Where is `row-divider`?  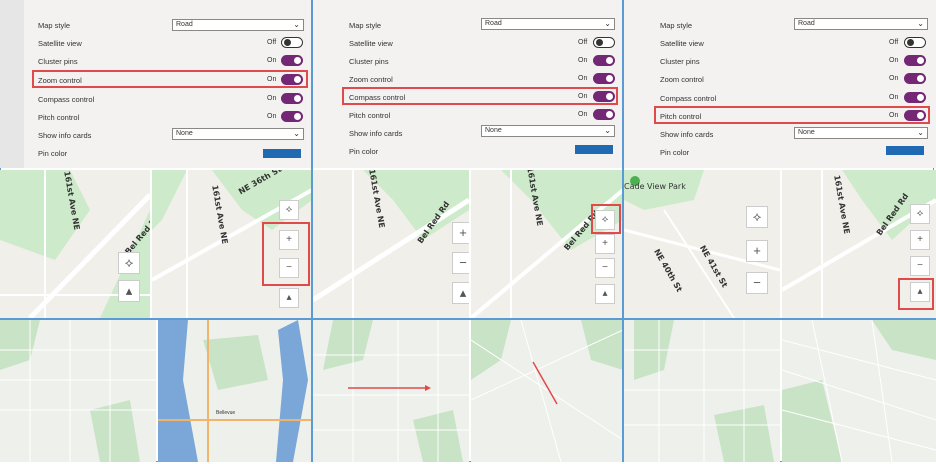
row-divider is located at coordinates (468, 319).